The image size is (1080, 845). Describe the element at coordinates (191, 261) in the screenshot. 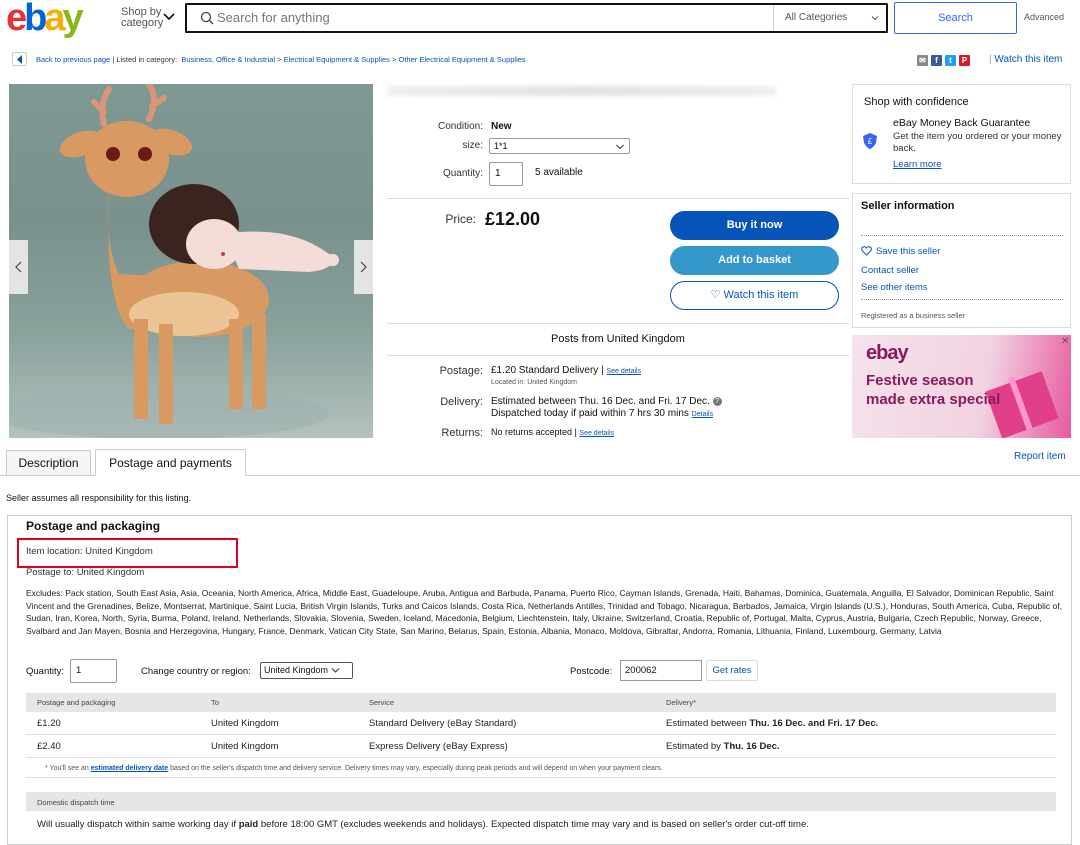

I see `product-image` at that location.